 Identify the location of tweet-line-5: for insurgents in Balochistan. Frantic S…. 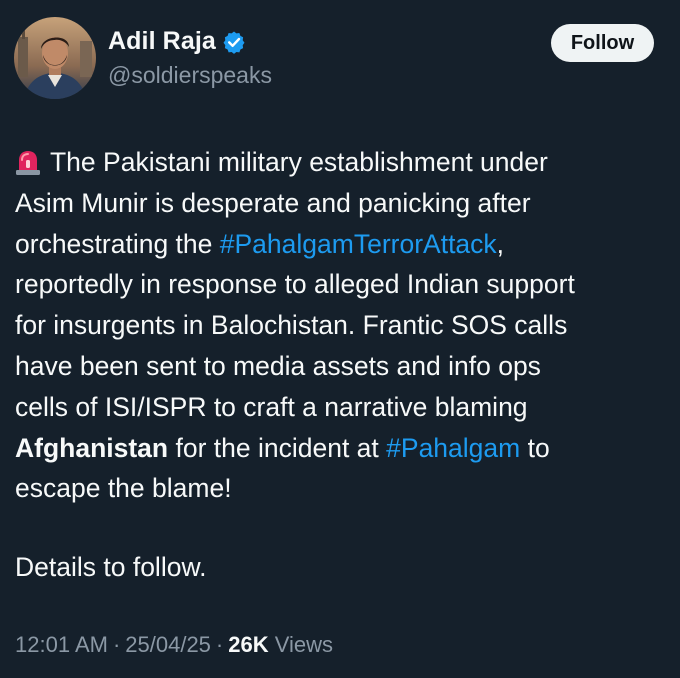
(291, 325).